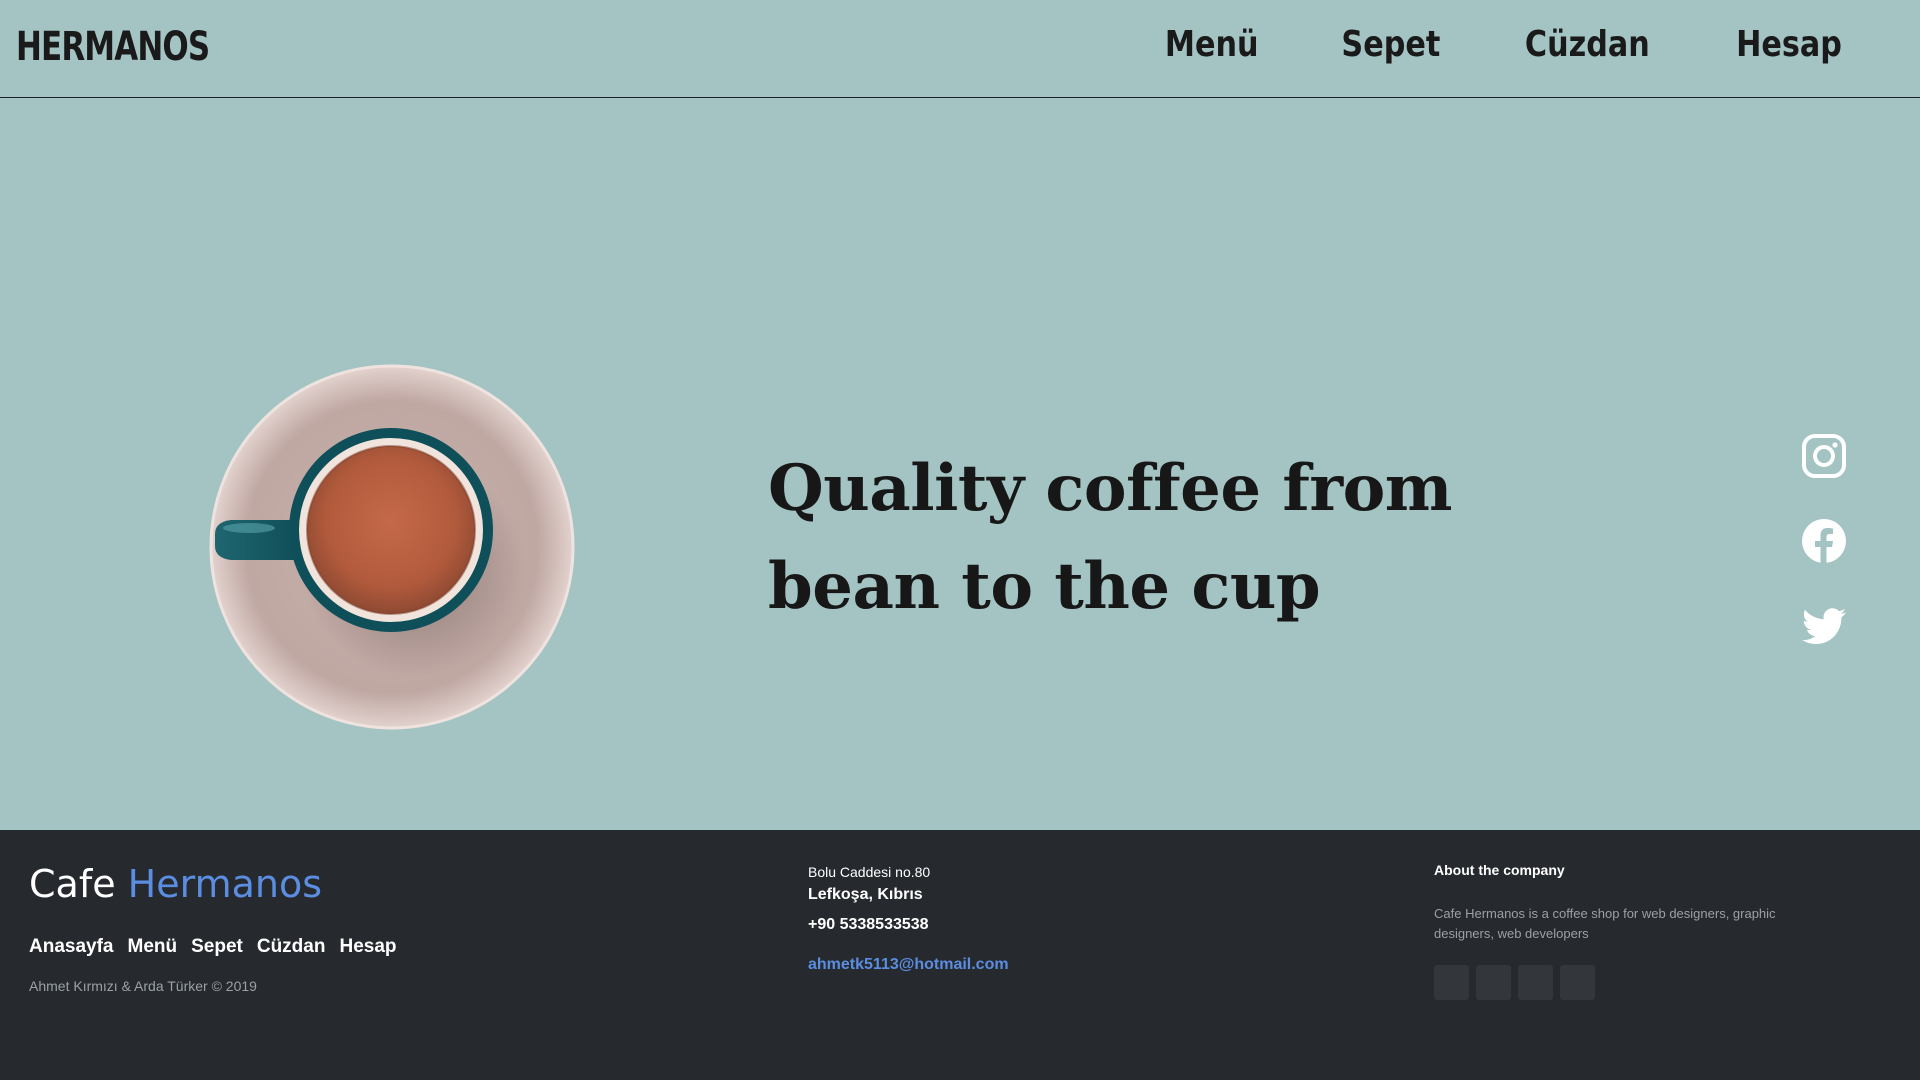 Image resolution: width=1920 pixels, height=1080 pixels. What do you see at coordinates (392, 547) in the screenshot?
I see `coffee-cup-image` at bounding box center [392, 547].